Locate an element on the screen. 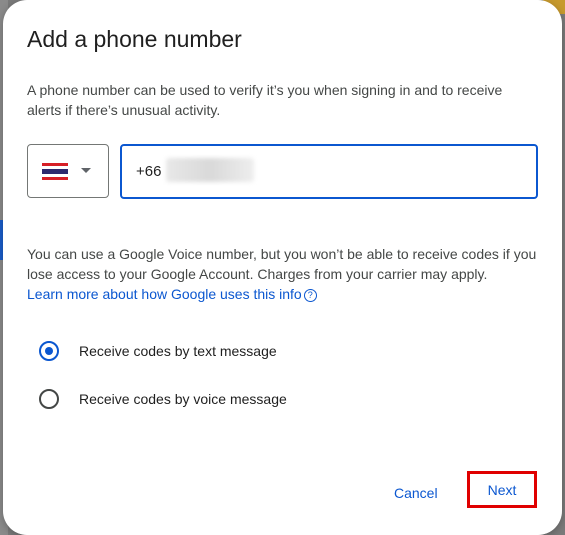 Image resolution: width=565 pixels, height=535 pixels. option-text-message-label: Receive codes by text message is located at coordinates (178, 351).